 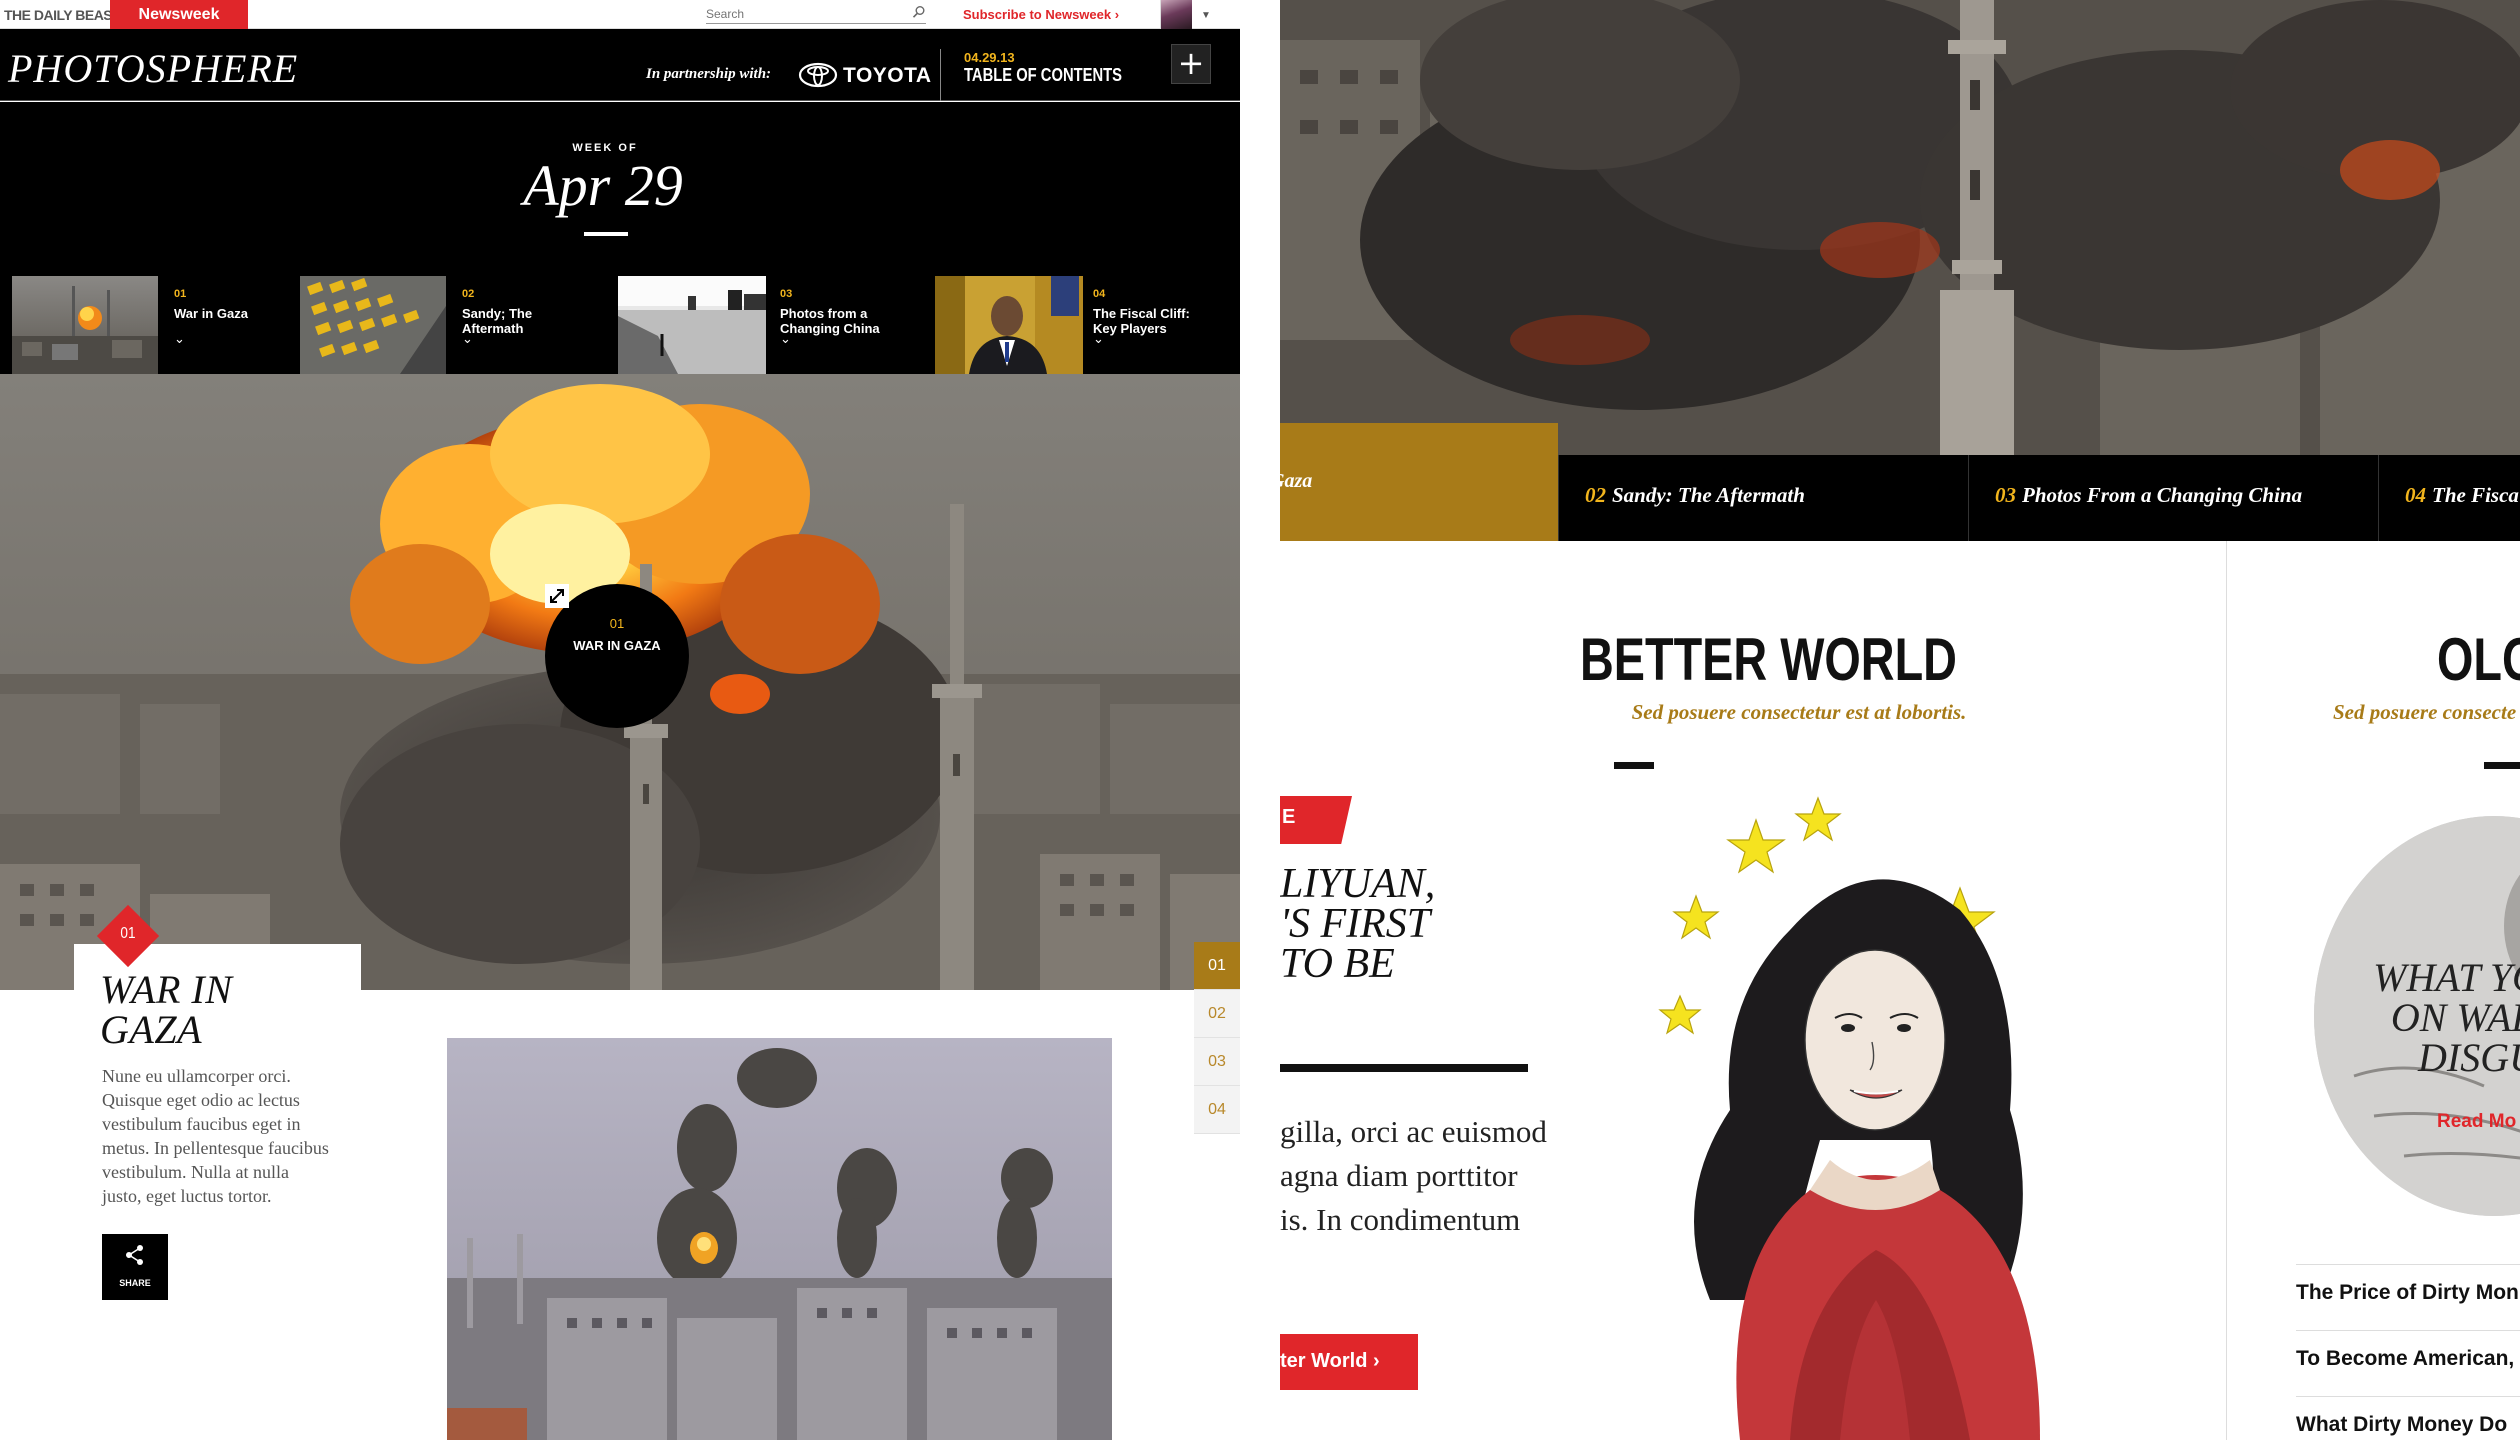 I want to click on hero-badge: 01 WAR IN GAZA, so click(x=617, y=656).